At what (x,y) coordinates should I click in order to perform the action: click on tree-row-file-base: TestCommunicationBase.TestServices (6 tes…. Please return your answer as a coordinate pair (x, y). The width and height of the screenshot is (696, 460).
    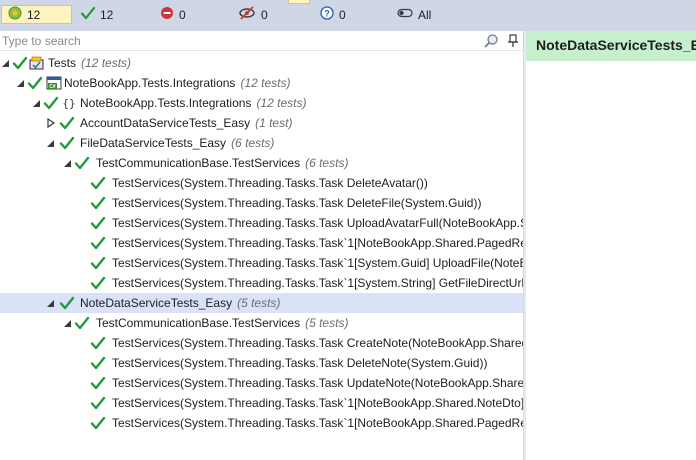
    Looking at the image, I should click on (261, 163).